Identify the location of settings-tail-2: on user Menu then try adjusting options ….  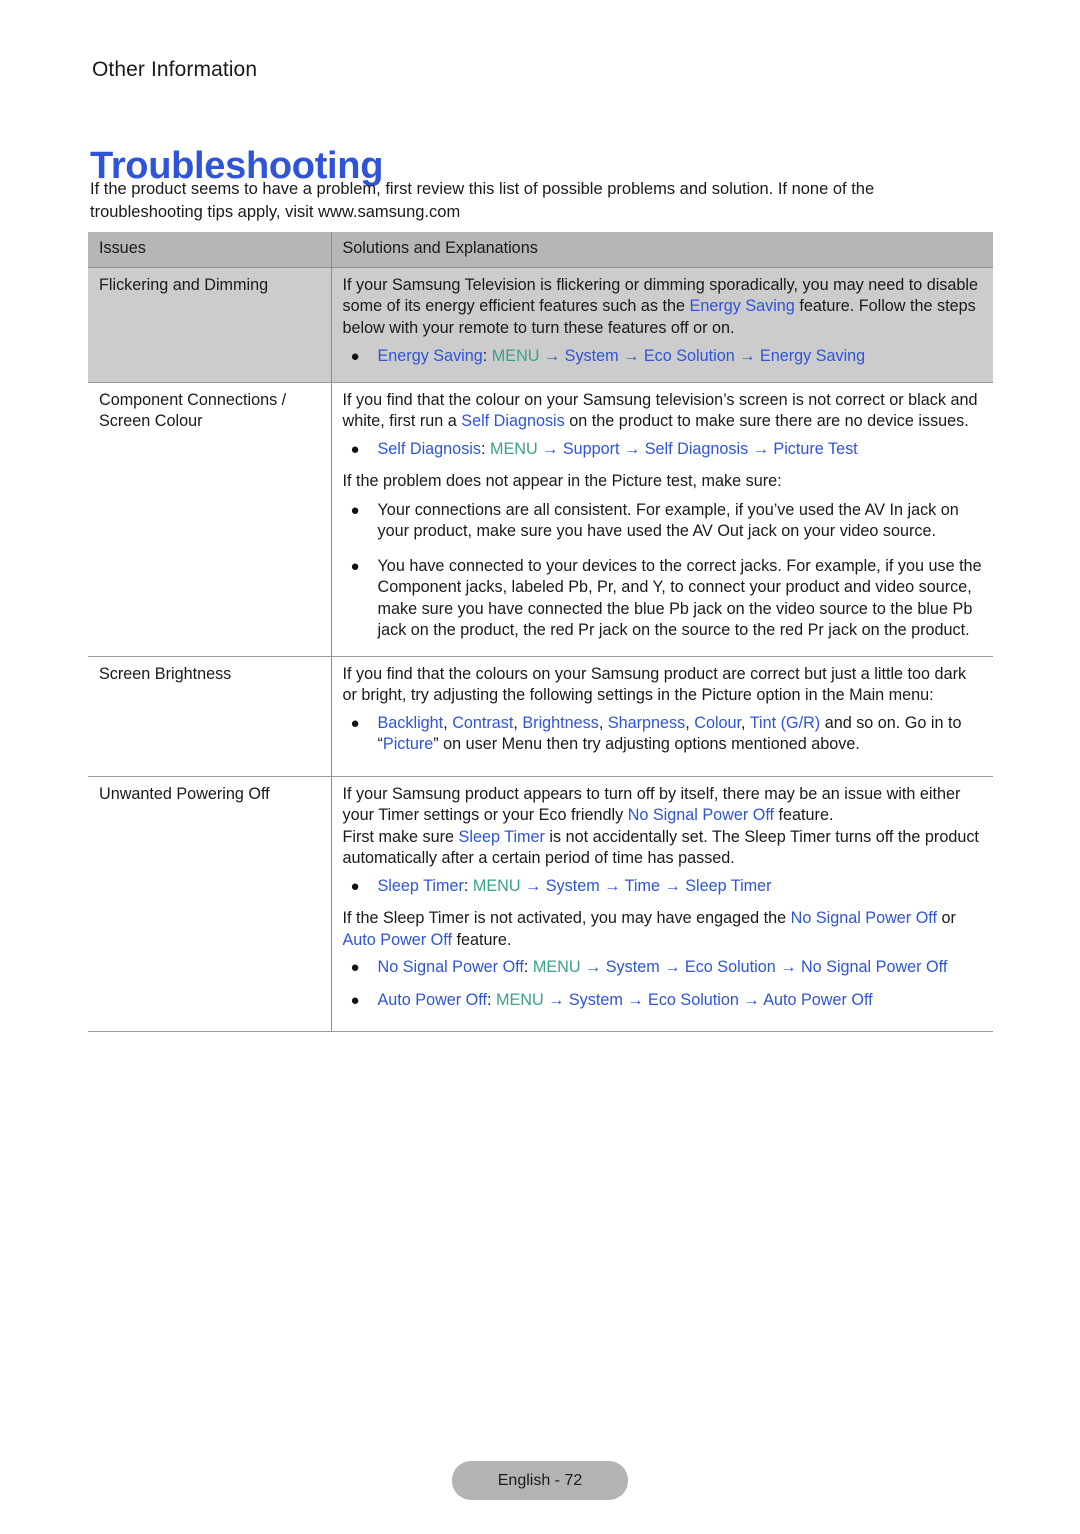
(649, 744).